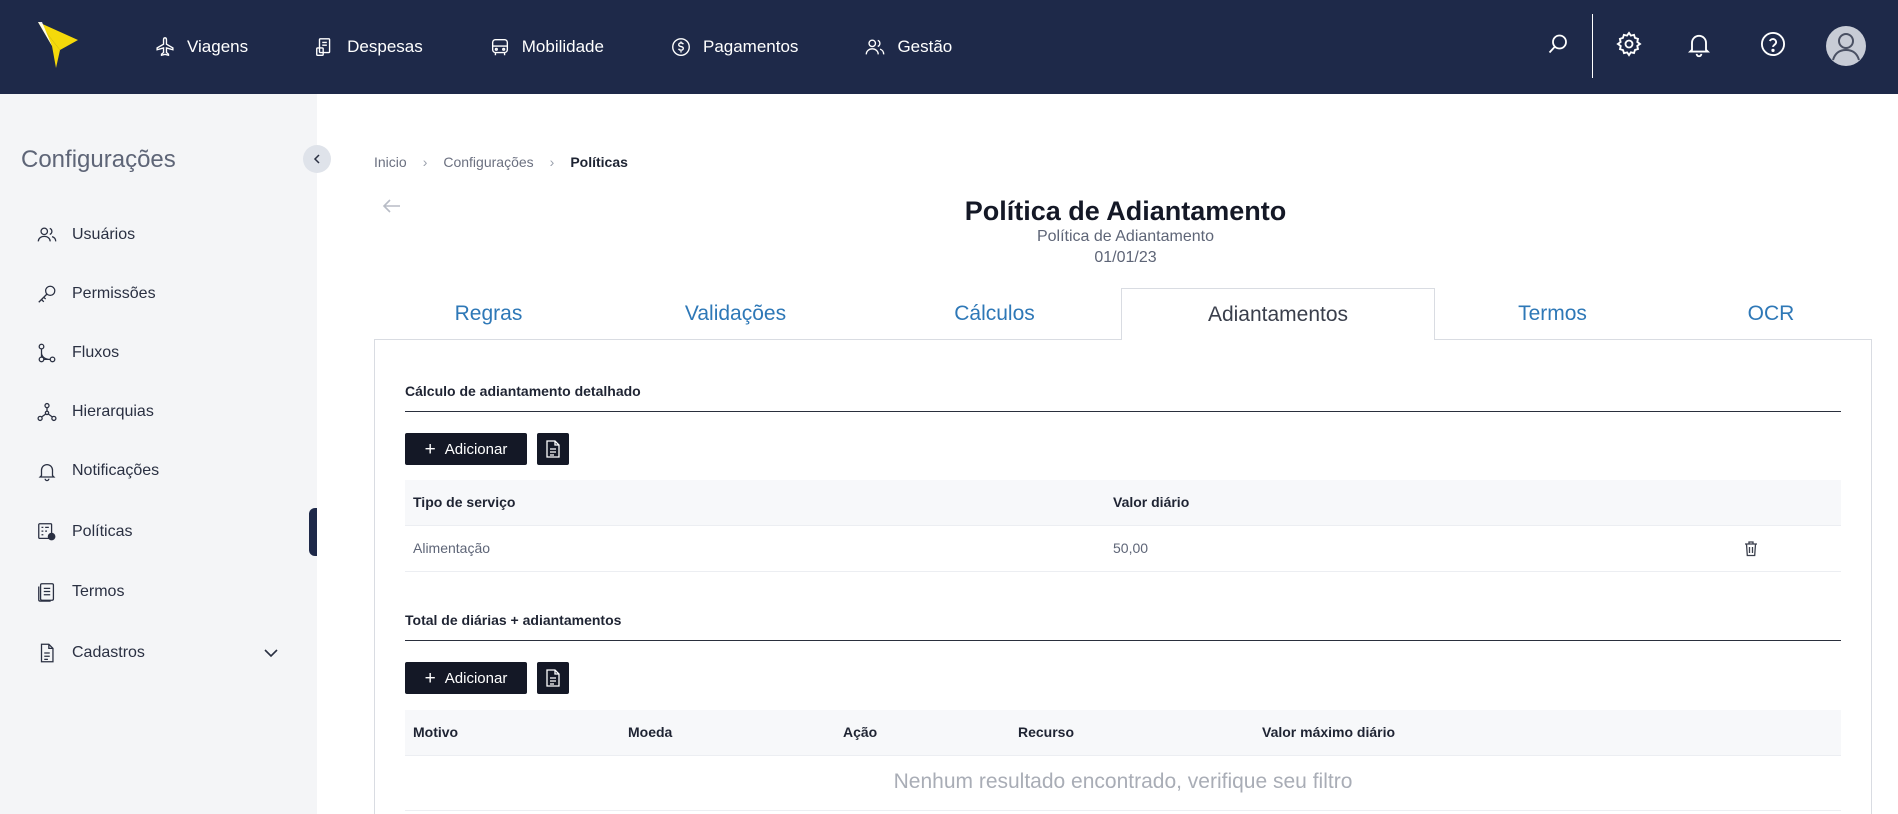 This screenshot has height=814, width=1898. What do you see at coordinates (108, 652) in the screenshot?
I see `sidebar-item-label: Cadastros` at bounding box center [108, 652].